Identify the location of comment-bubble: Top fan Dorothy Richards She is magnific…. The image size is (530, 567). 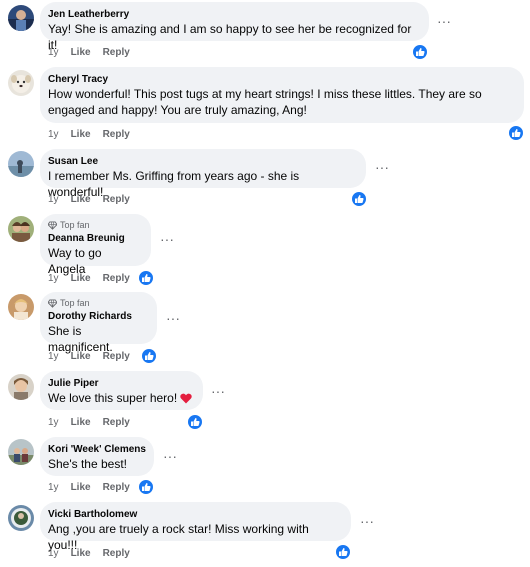
(98, 323).